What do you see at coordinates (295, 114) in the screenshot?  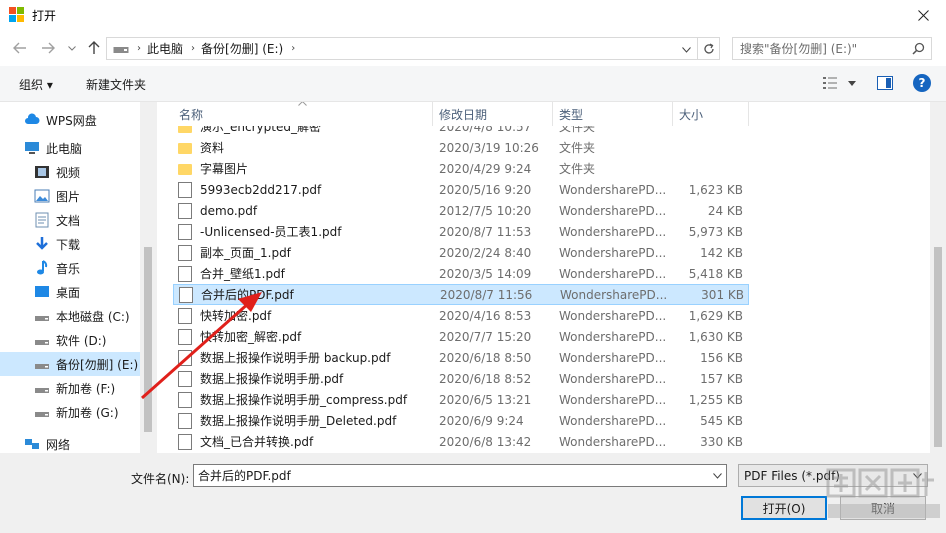 I see `column-name: 名称` at bounding box center [295, 114].